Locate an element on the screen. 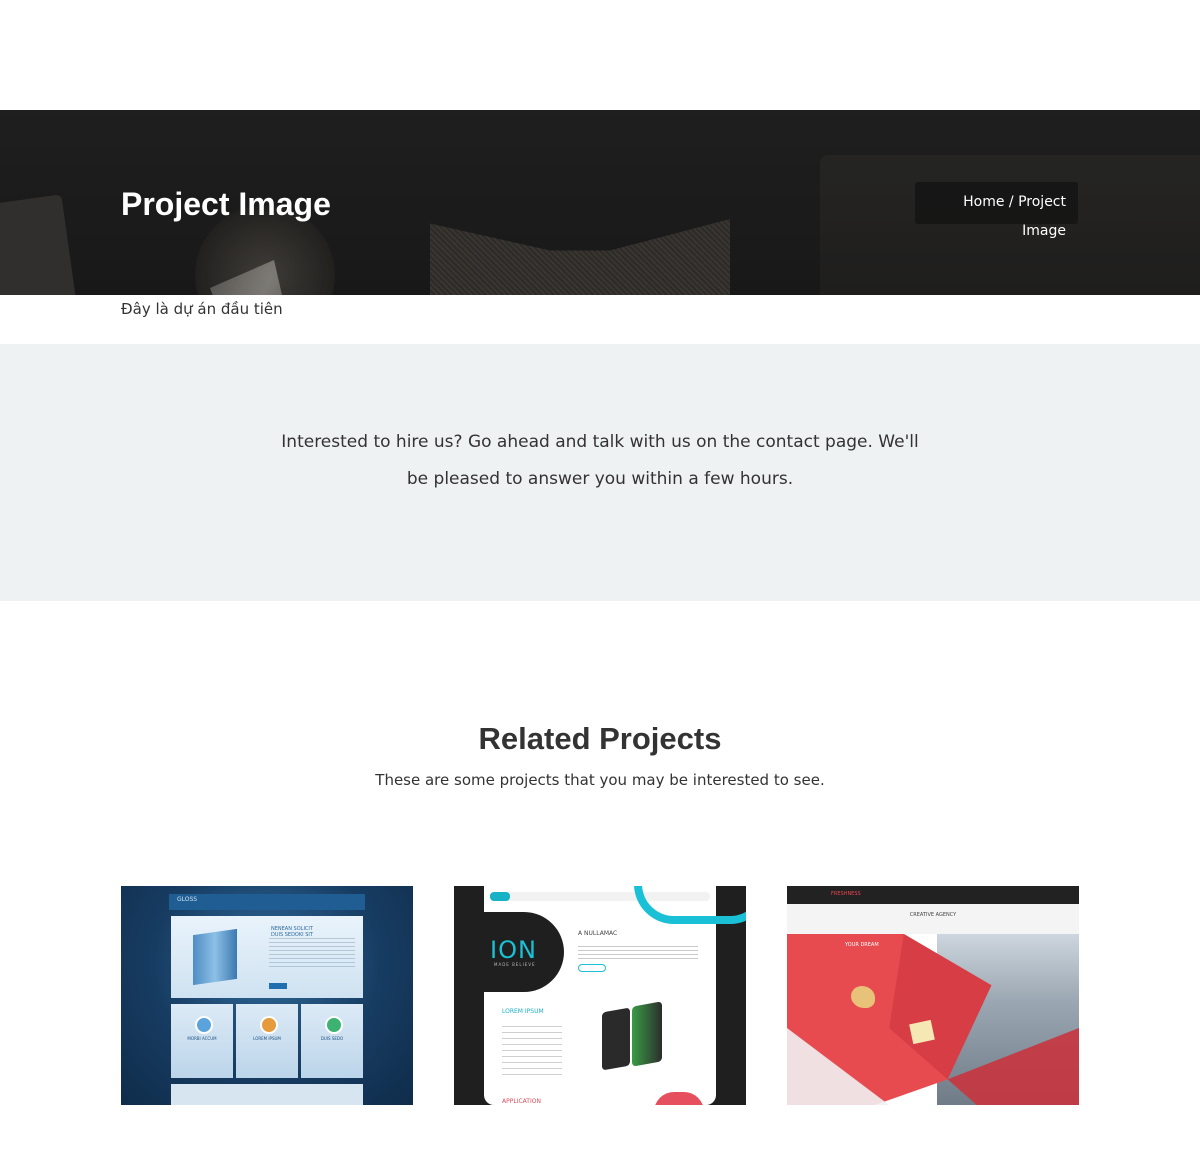 The image size is (1200, 1176). thumb-navbar is located at coordinates (267, 902).